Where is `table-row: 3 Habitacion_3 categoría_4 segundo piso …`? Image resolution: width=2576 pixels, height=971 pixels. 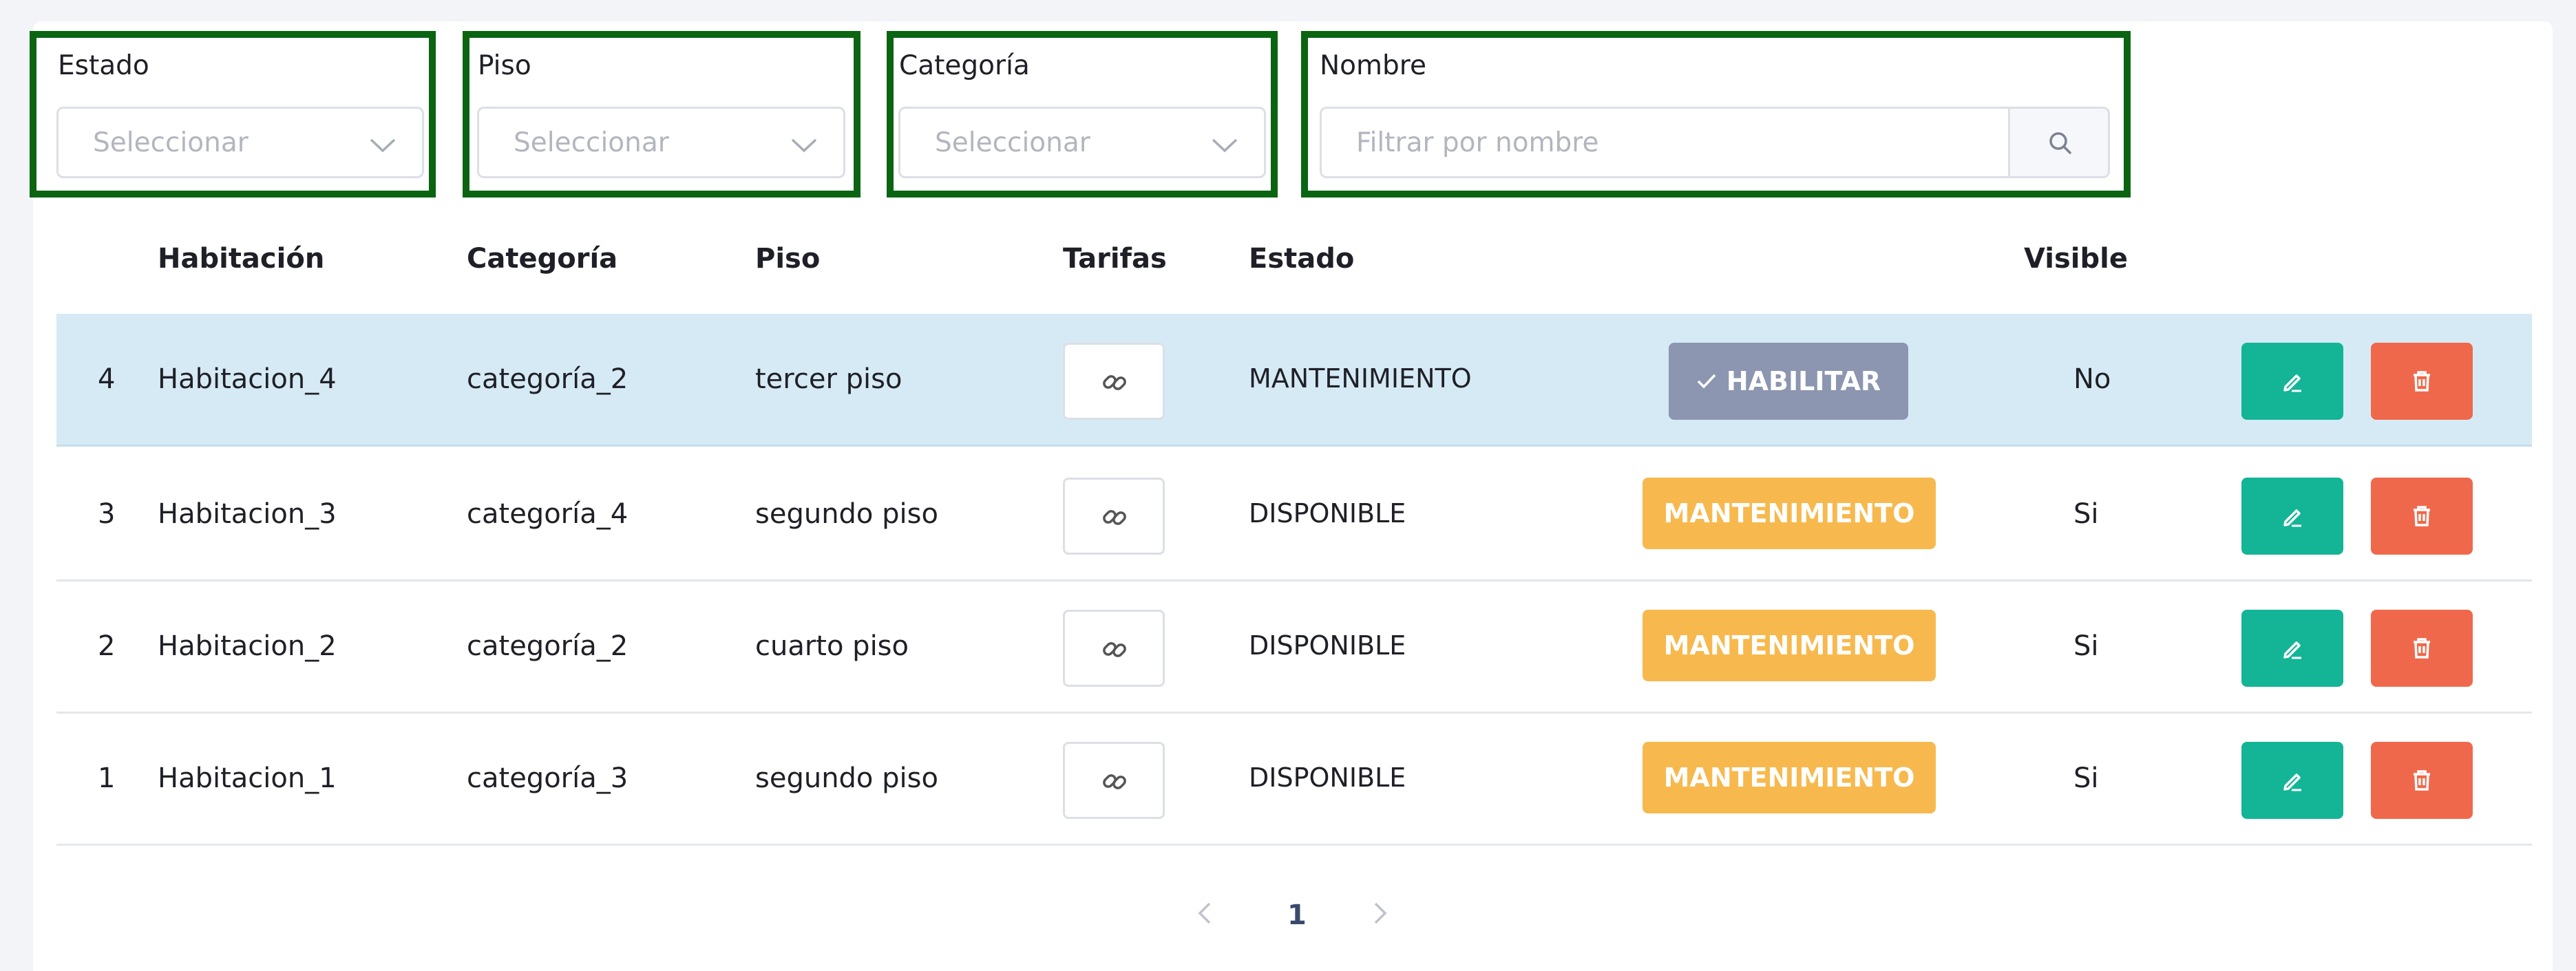 table-row: 3 Habitacion_3 categoría_4 segundo piso … is located at coordinates (1294, 515).